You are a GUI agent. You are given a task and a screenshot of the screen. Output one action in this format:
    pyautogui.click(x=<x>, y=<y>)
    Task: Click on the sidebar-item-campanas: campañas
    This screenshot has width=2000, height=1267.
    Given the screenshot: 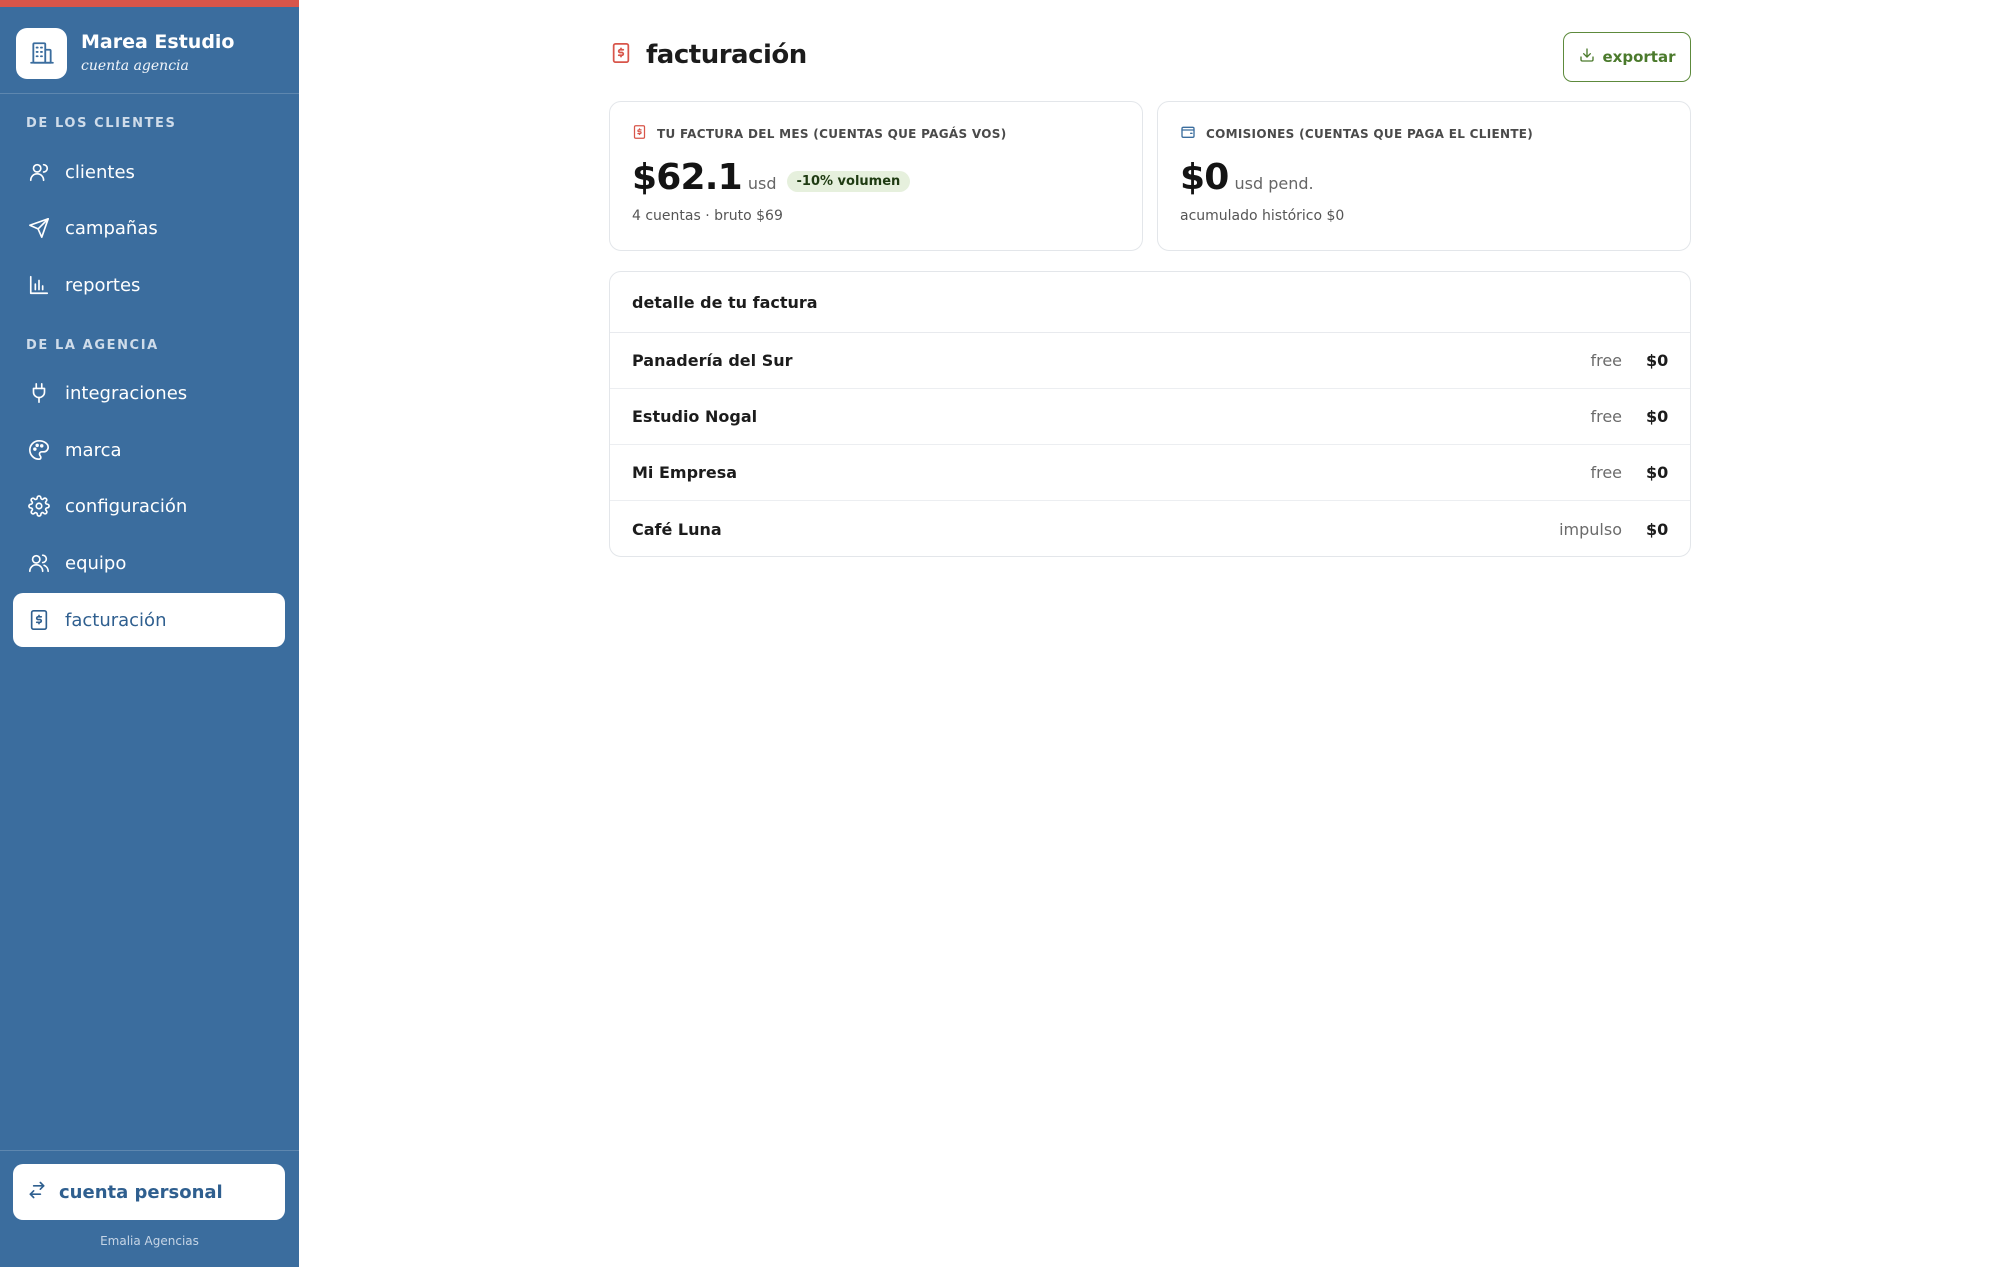 What is the action you would take?
    pyautogui.click(x=149, y=228)
    